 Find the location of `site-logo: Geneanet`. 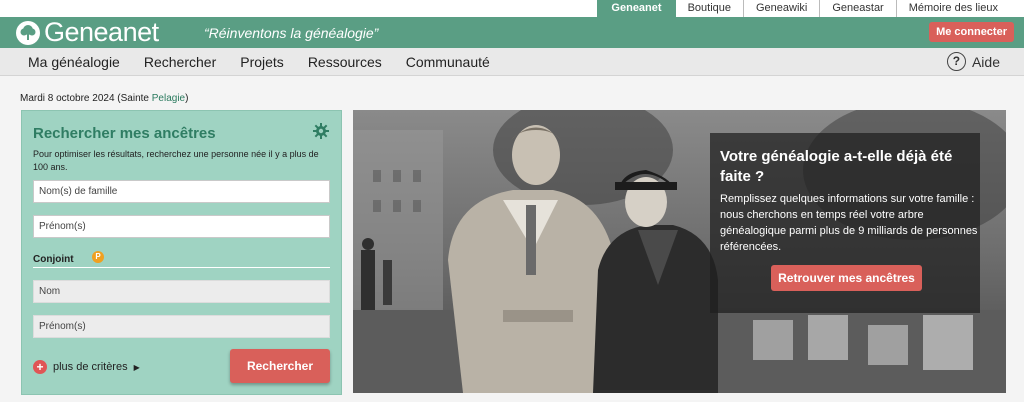

site-logo: Geneanet is located at coordinates (87, 32).